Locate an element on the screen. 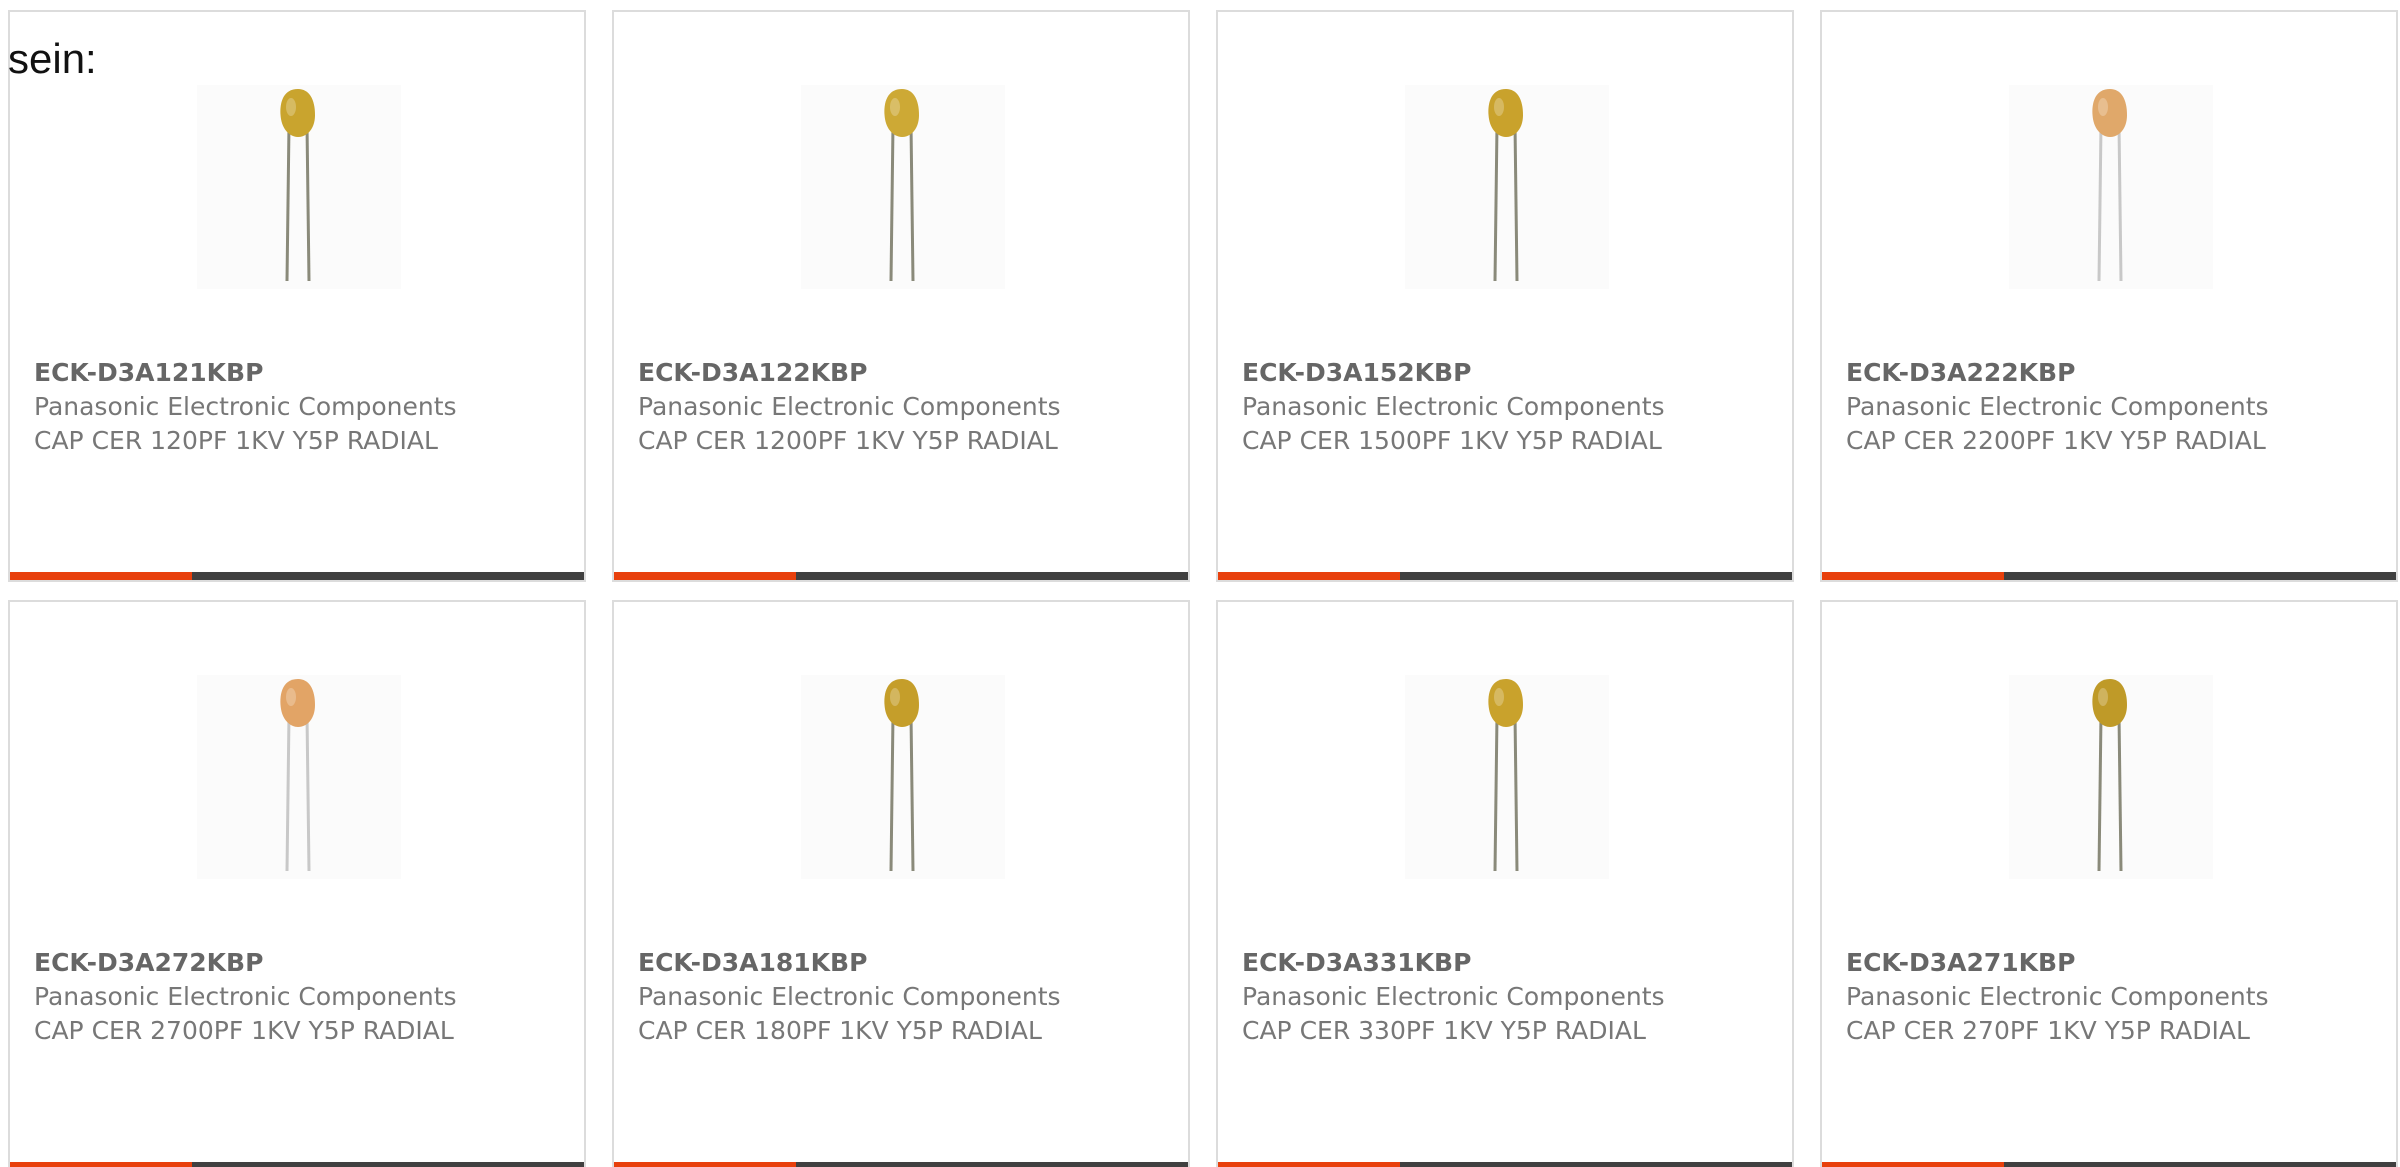 Image resolution: width=2400 pixels, height=1167 pixels. product-description: CAP CER 180PF 1KV Y5P RADIAL is located at coordinates (840, 1030).